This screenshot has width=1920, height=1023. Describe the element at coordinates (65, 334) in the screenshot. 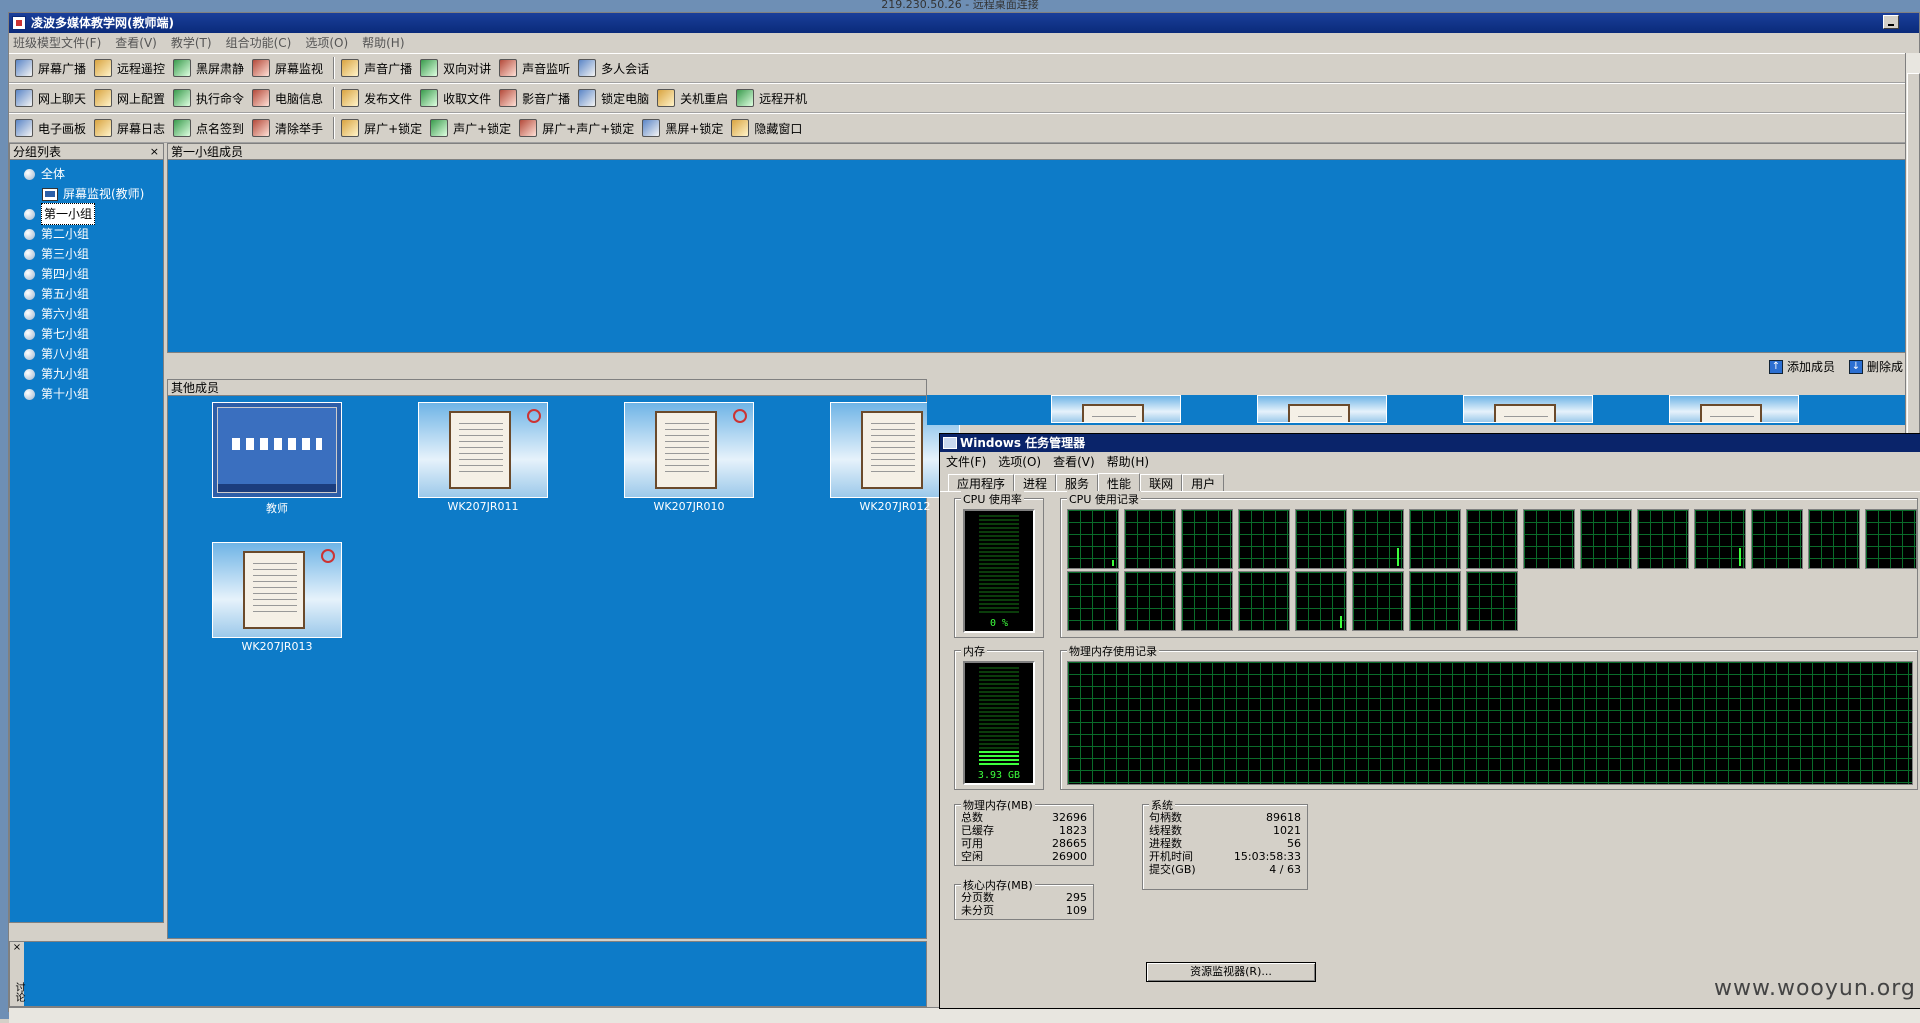

I see `tree-node-label: 第七小组` at that location.